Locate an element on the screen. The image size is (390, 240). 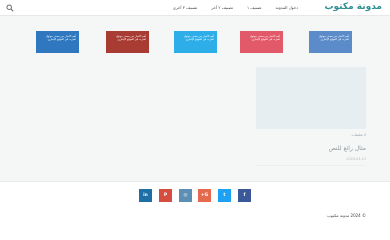
divider is located at coordinates (311, 165).